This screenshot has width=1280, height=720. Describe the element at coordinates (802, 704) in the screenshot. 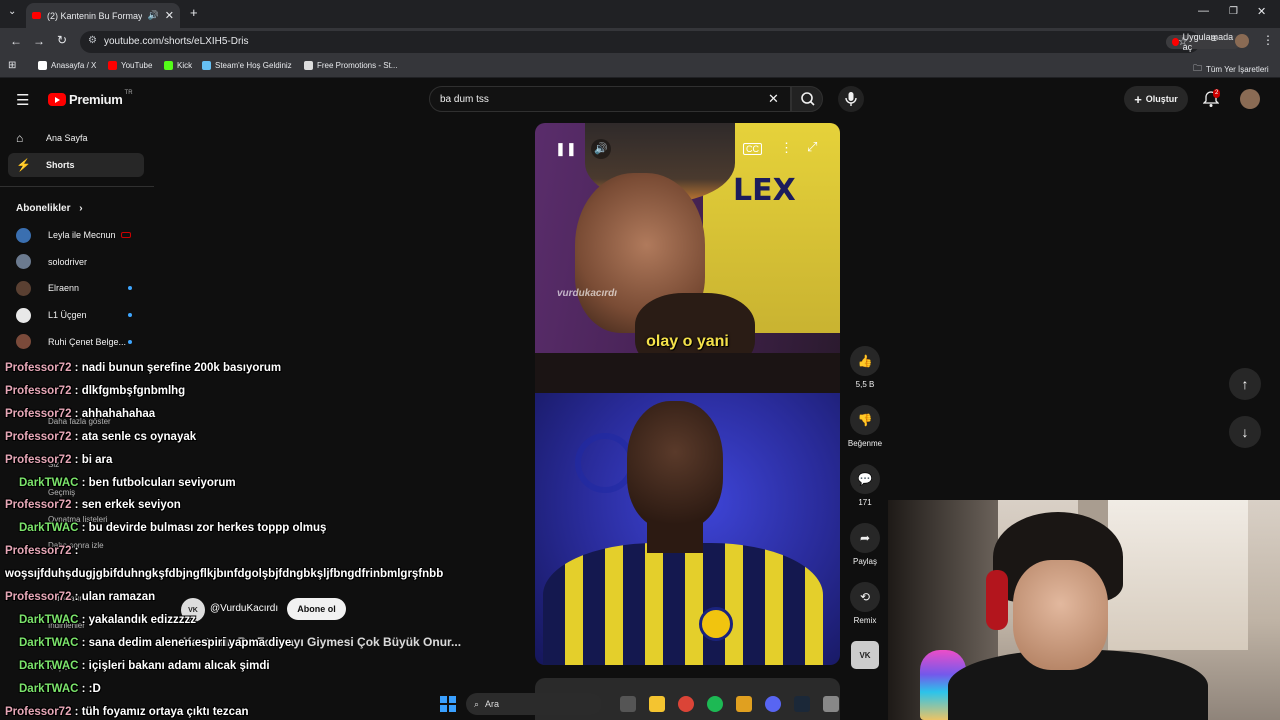

I see `steam-icon` at that location.